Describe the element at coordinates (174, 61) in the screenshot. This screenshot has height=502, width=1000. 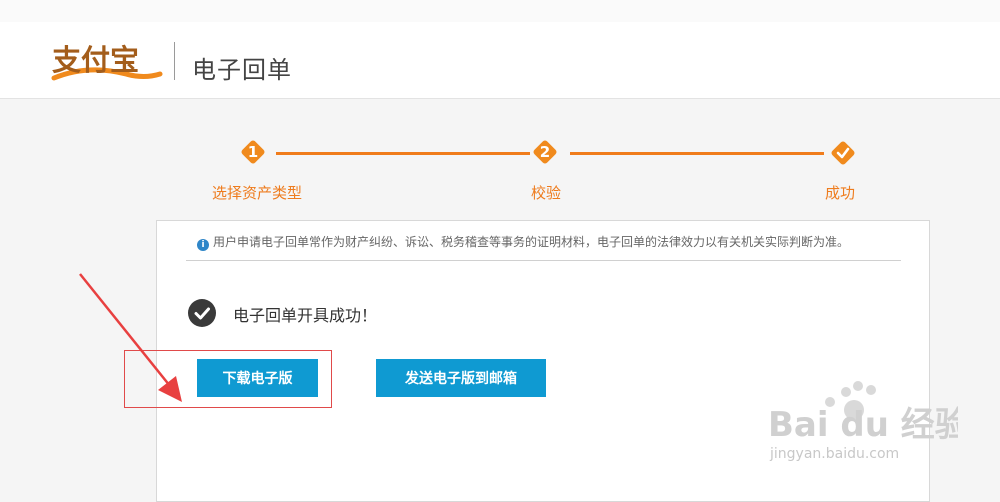
I see `logo-divider` at that location.